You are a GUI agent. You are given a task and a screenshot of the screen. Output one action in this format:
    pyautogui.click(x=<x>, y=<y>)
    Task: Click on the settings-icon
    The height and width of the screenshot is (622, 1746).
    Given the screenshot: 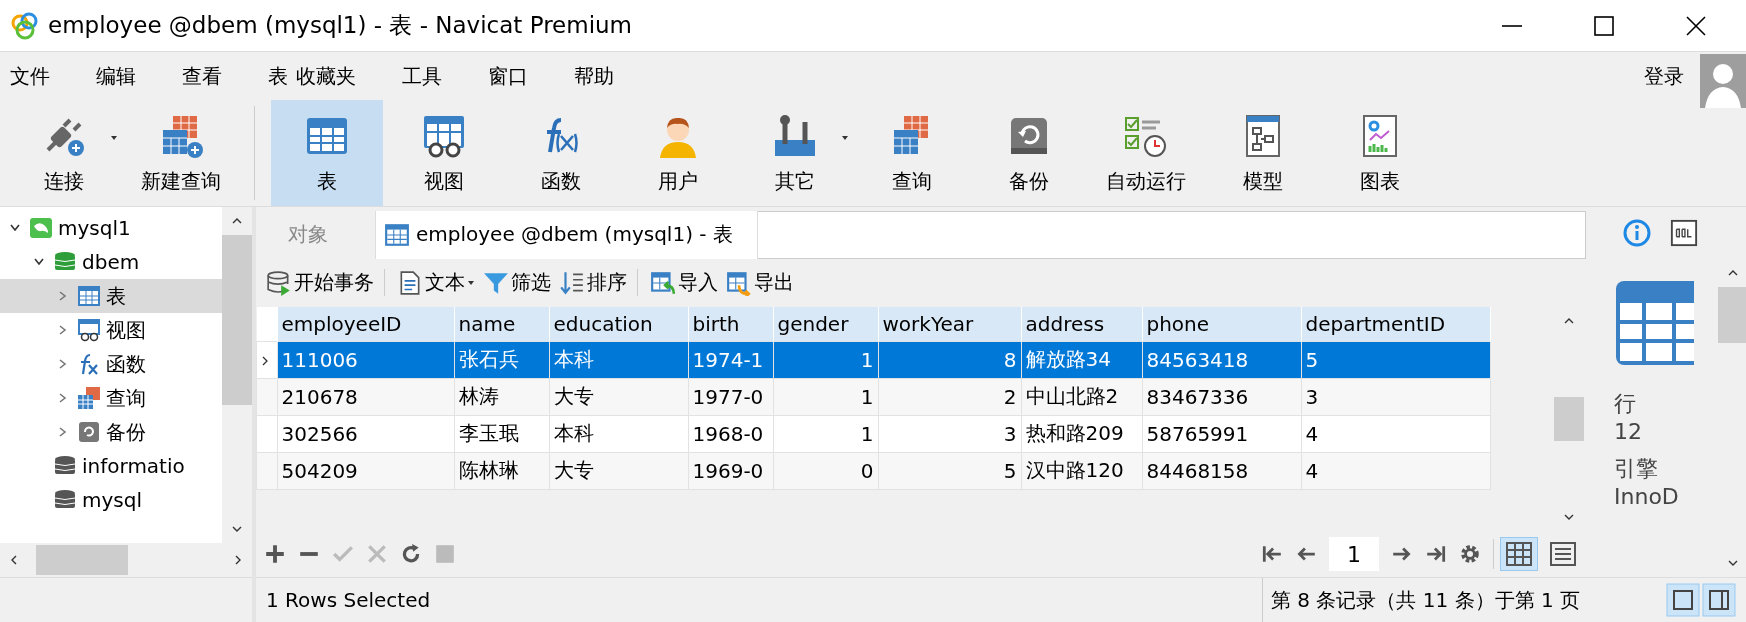 What is the action you would take?
    pyautogui.click(x=1470, y=554)
    